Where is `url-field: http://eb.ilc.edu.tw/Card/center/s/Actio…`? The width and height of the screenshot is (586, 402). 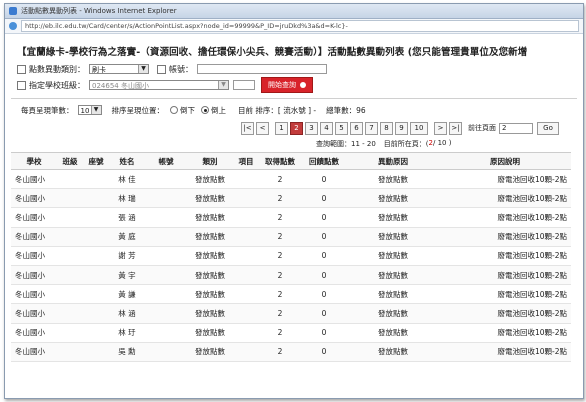 url-field: http://eb.ilc.edu.tw/Card/center/s/Actio… is located at coordinates (300, 26).